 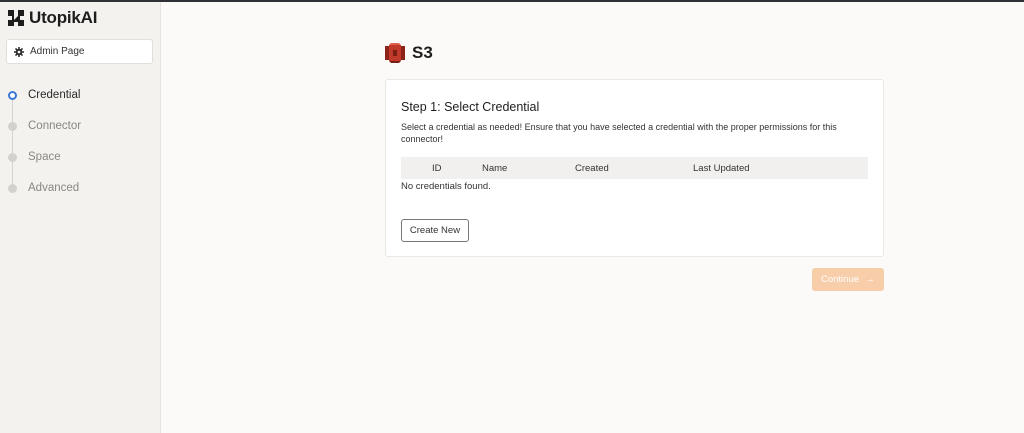 I want to click on step-label: Advanced, so click(x=54, y=188).